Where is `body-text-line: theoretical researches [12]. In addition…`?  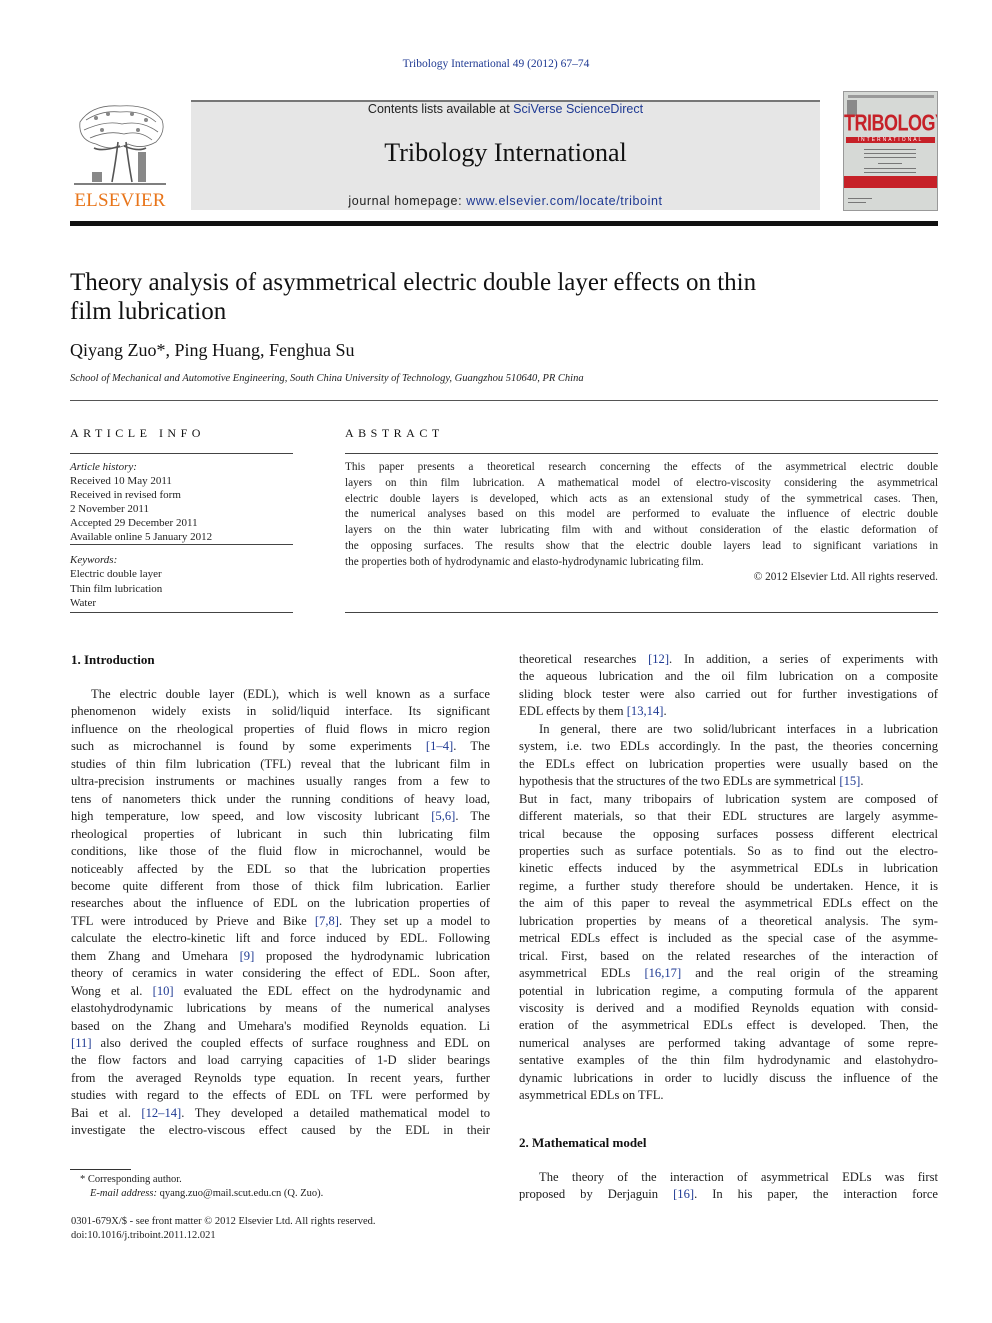 body-text-line: theoretical researches [12]. In addition… is located at coordinates (728, 659).